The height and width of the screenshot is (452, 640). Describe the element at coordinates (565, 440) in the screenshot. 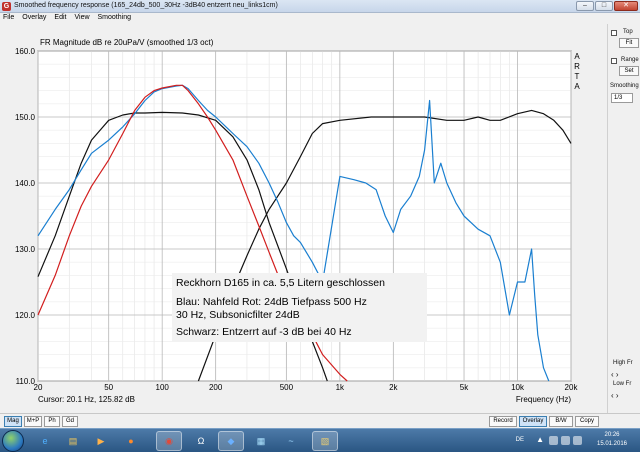

I see `volume-icon` at that location.